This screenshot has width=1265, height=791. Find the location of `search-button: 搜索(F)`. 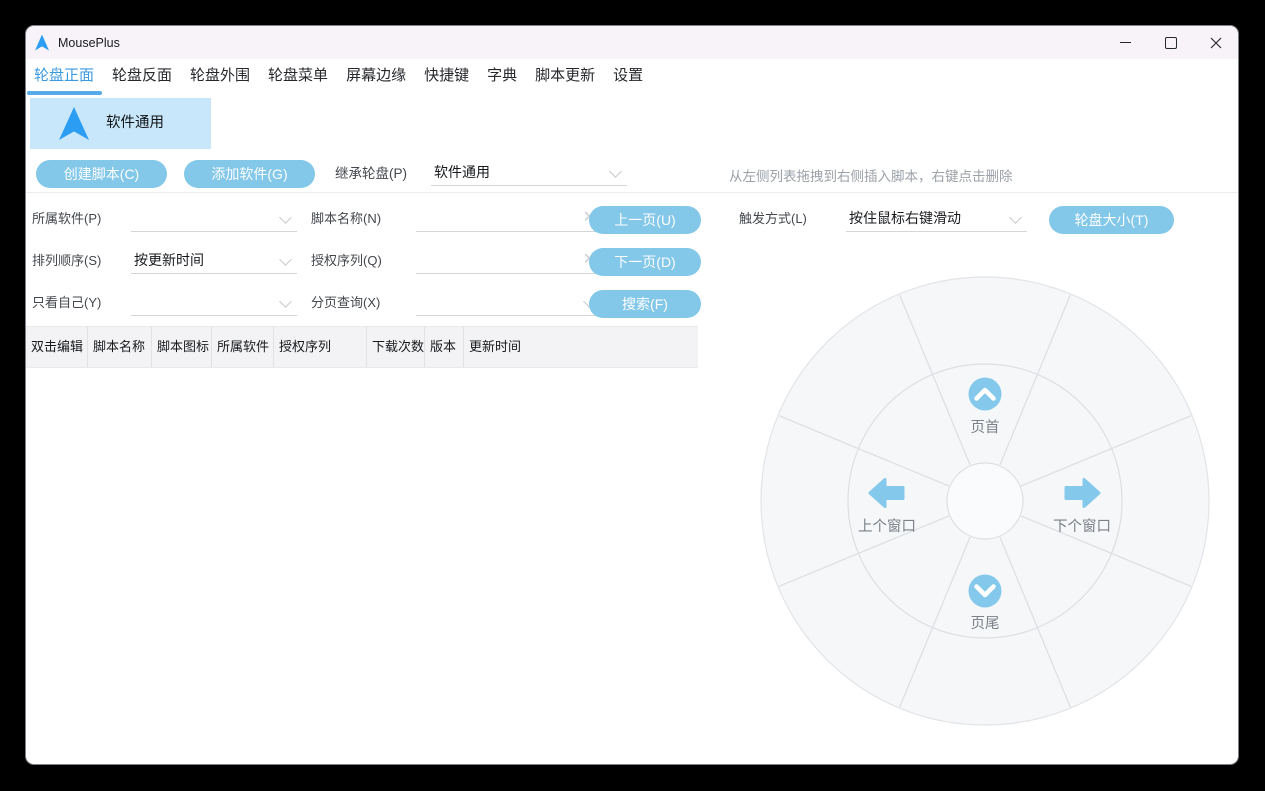

search-button: 搜索(F) is located at coordinates (645, 304).